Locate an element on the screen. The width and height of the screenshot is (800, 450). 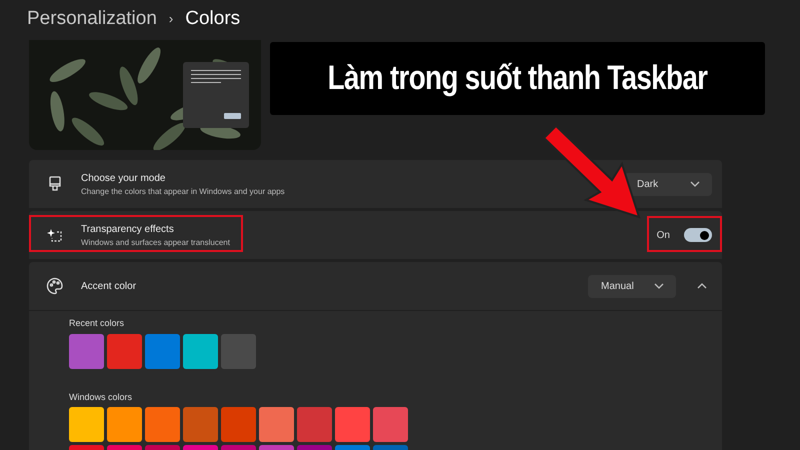
window-preview-drawing is located at coordinates (216, 95).